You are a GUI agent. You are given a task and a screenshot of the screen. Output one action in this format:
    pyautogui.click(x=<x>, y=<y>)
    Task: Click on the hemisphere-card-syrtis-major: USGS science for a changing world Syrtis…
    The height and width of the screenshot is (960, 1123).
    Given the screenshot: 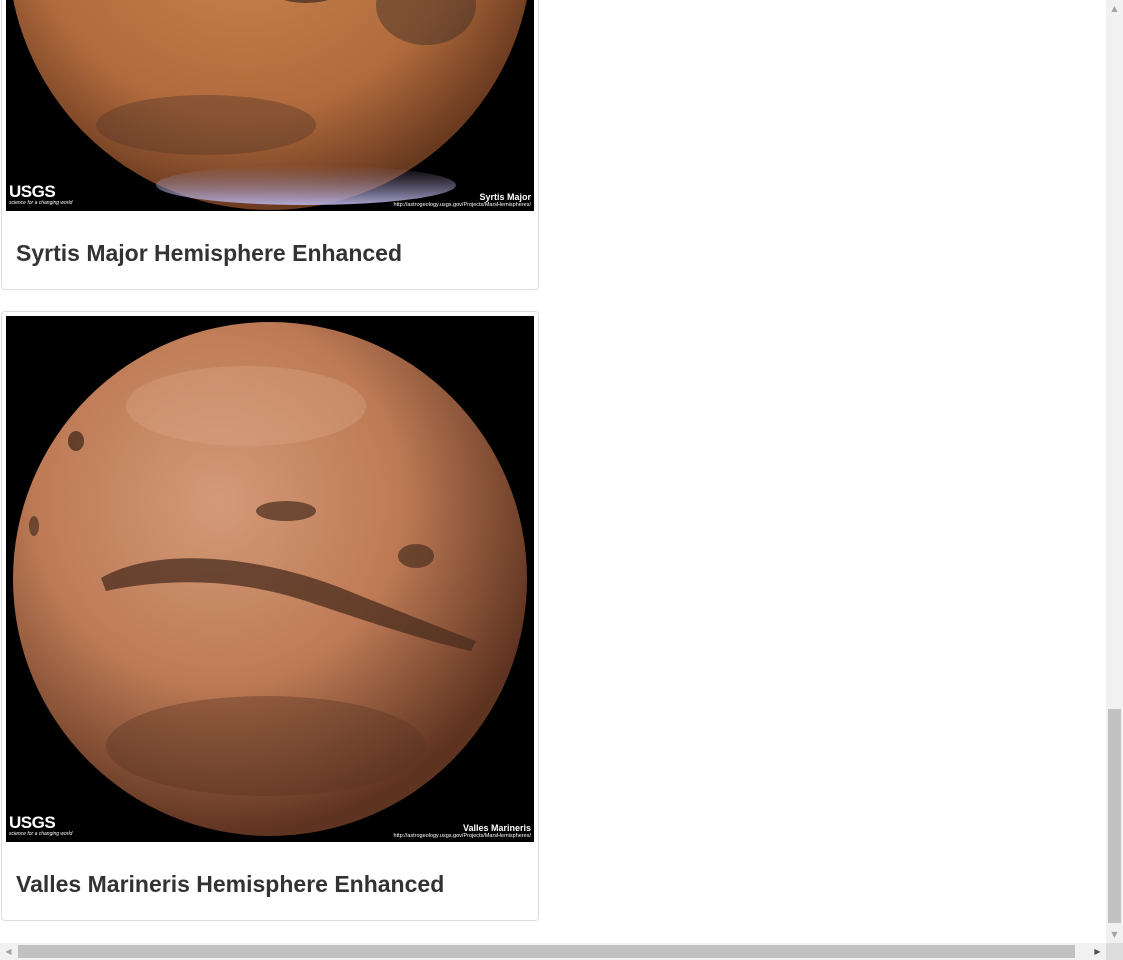 What is the action you would take?
    pyautogui.click(x=270, y=145)
    